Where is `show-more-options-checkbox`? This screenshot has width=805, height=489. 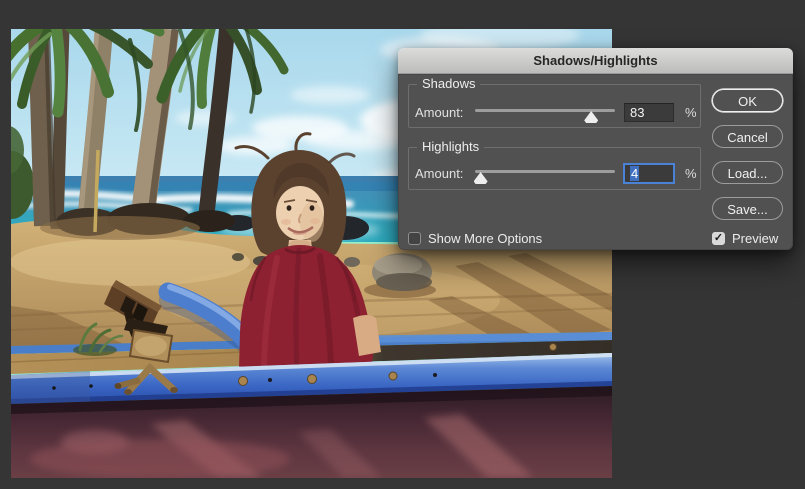
show-more-options-checkbox is located at coordinates (414, 238).